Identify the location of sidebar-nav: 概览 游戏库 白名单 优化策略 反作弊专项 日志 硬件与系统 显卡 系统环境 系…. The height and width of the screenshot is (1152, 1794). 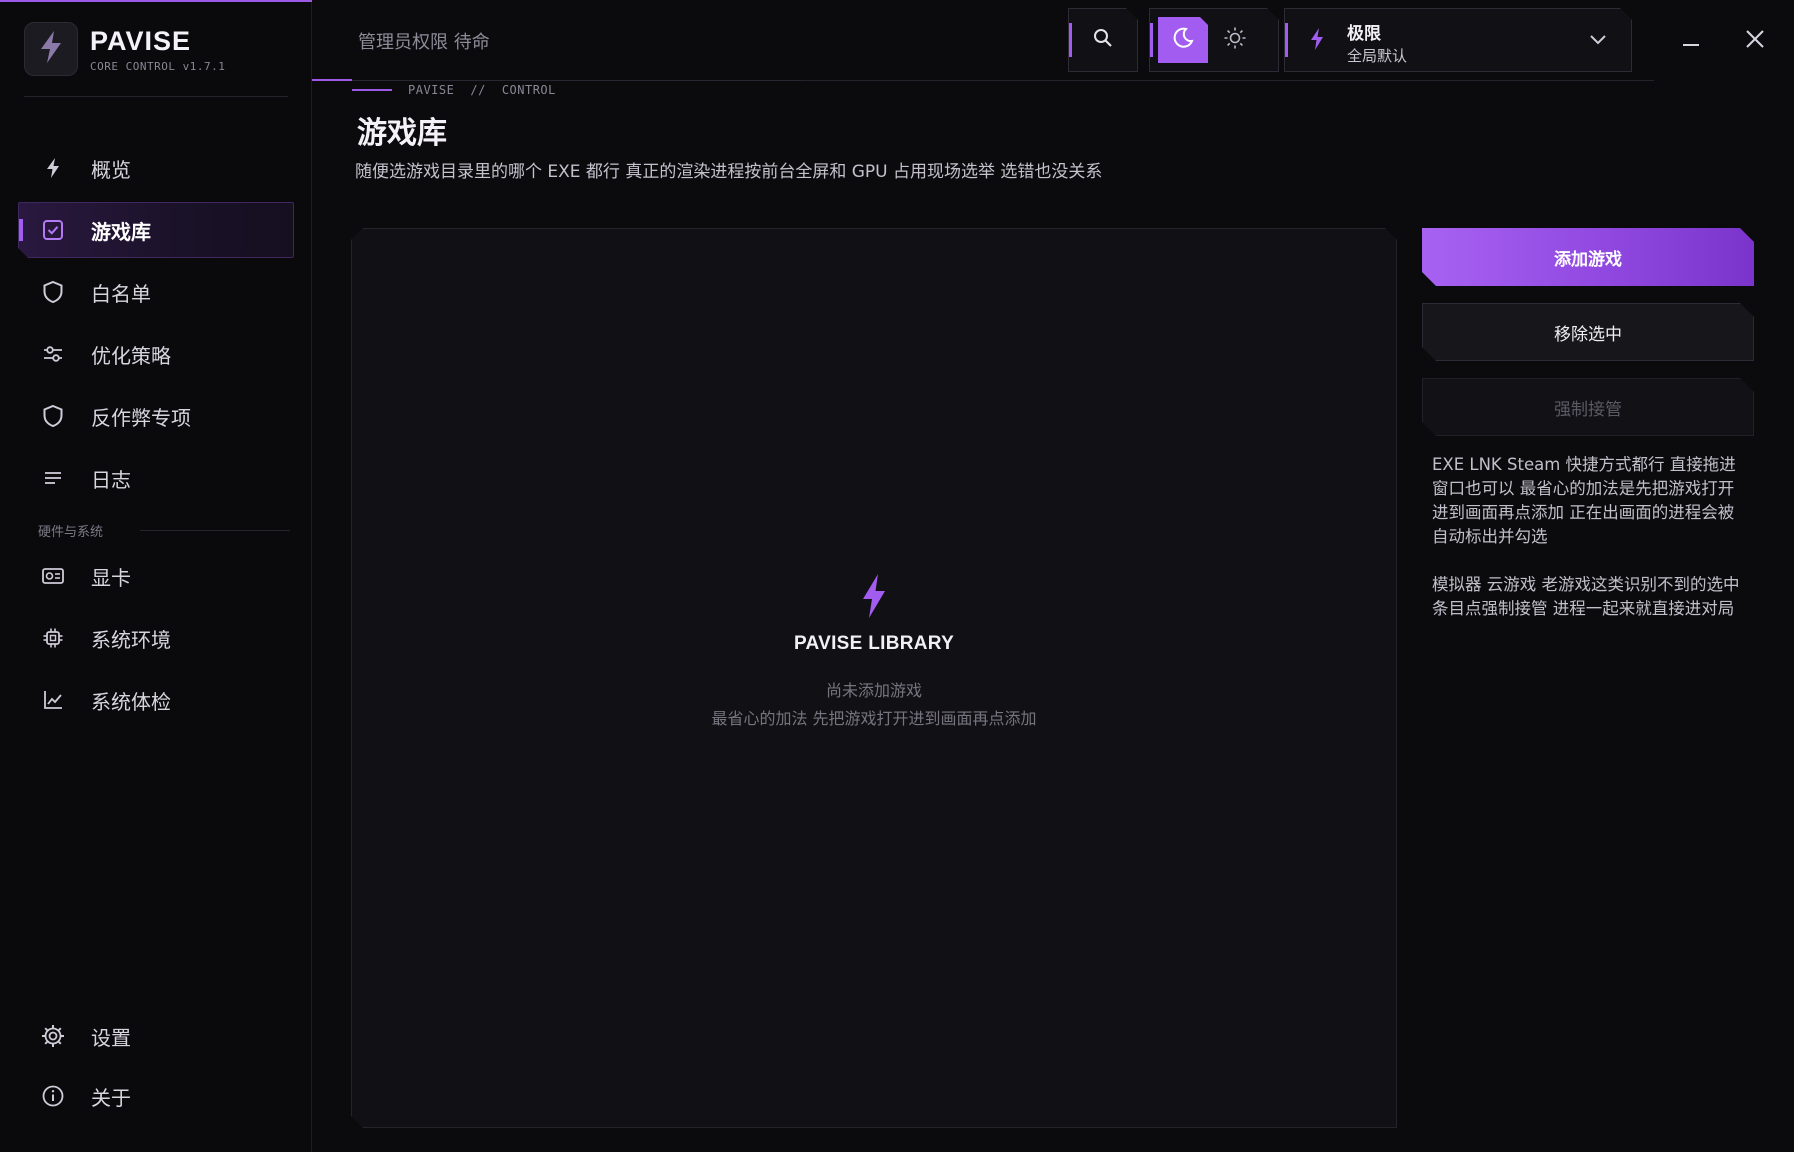
(156, 437).